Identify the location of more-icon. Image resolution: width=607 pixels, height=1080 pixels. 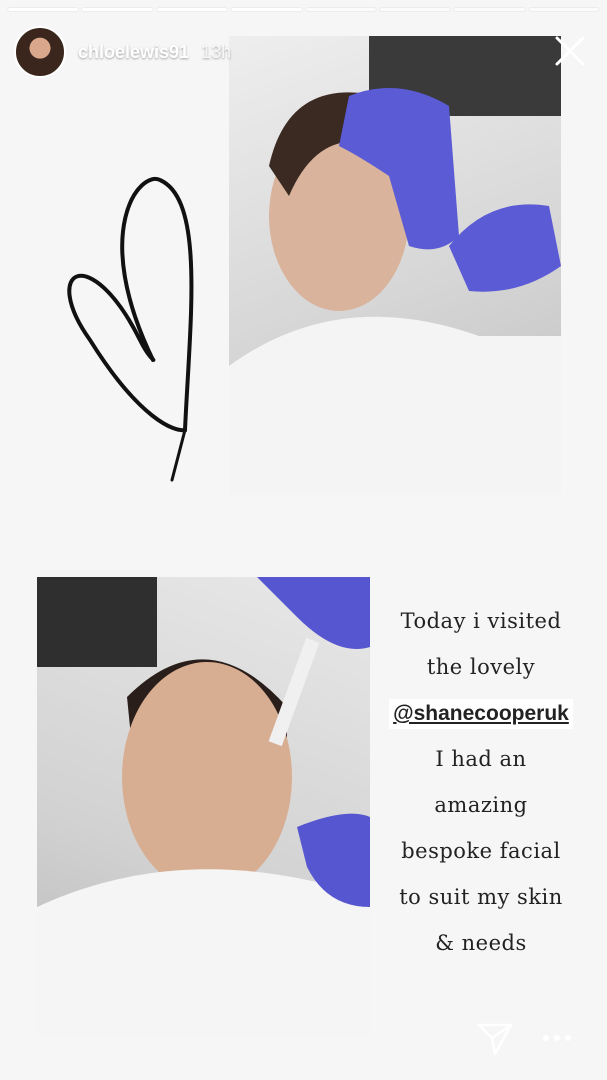
(557, 1038).